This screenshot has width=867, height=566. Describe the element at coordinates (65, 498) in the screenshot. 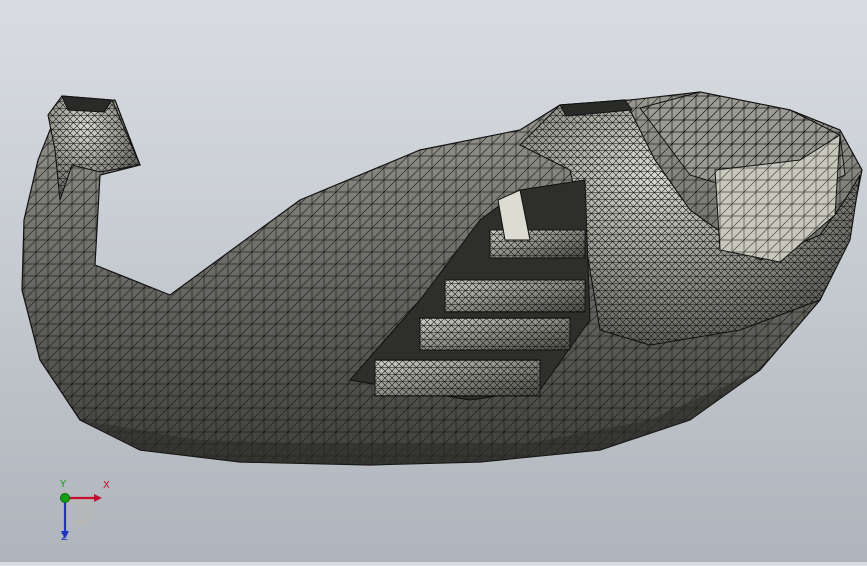

I see `y-axis-dot` at that location.